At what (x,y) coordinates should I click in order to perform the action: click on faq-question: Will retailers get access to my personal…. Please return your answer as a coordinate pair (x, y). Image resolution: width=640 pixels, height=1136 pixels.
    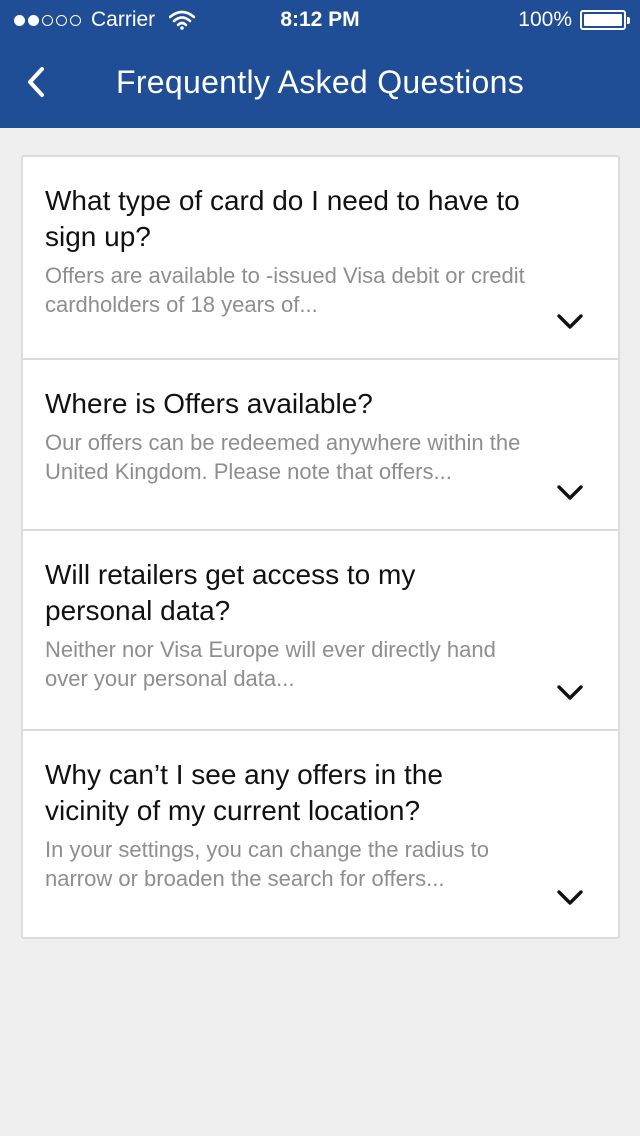
    Looking at the image, I should click on (230, 592).